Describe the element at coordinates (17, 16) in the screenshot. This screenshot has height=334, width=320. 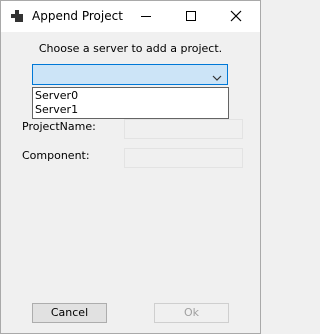
I see `app-window-icon` at that location.